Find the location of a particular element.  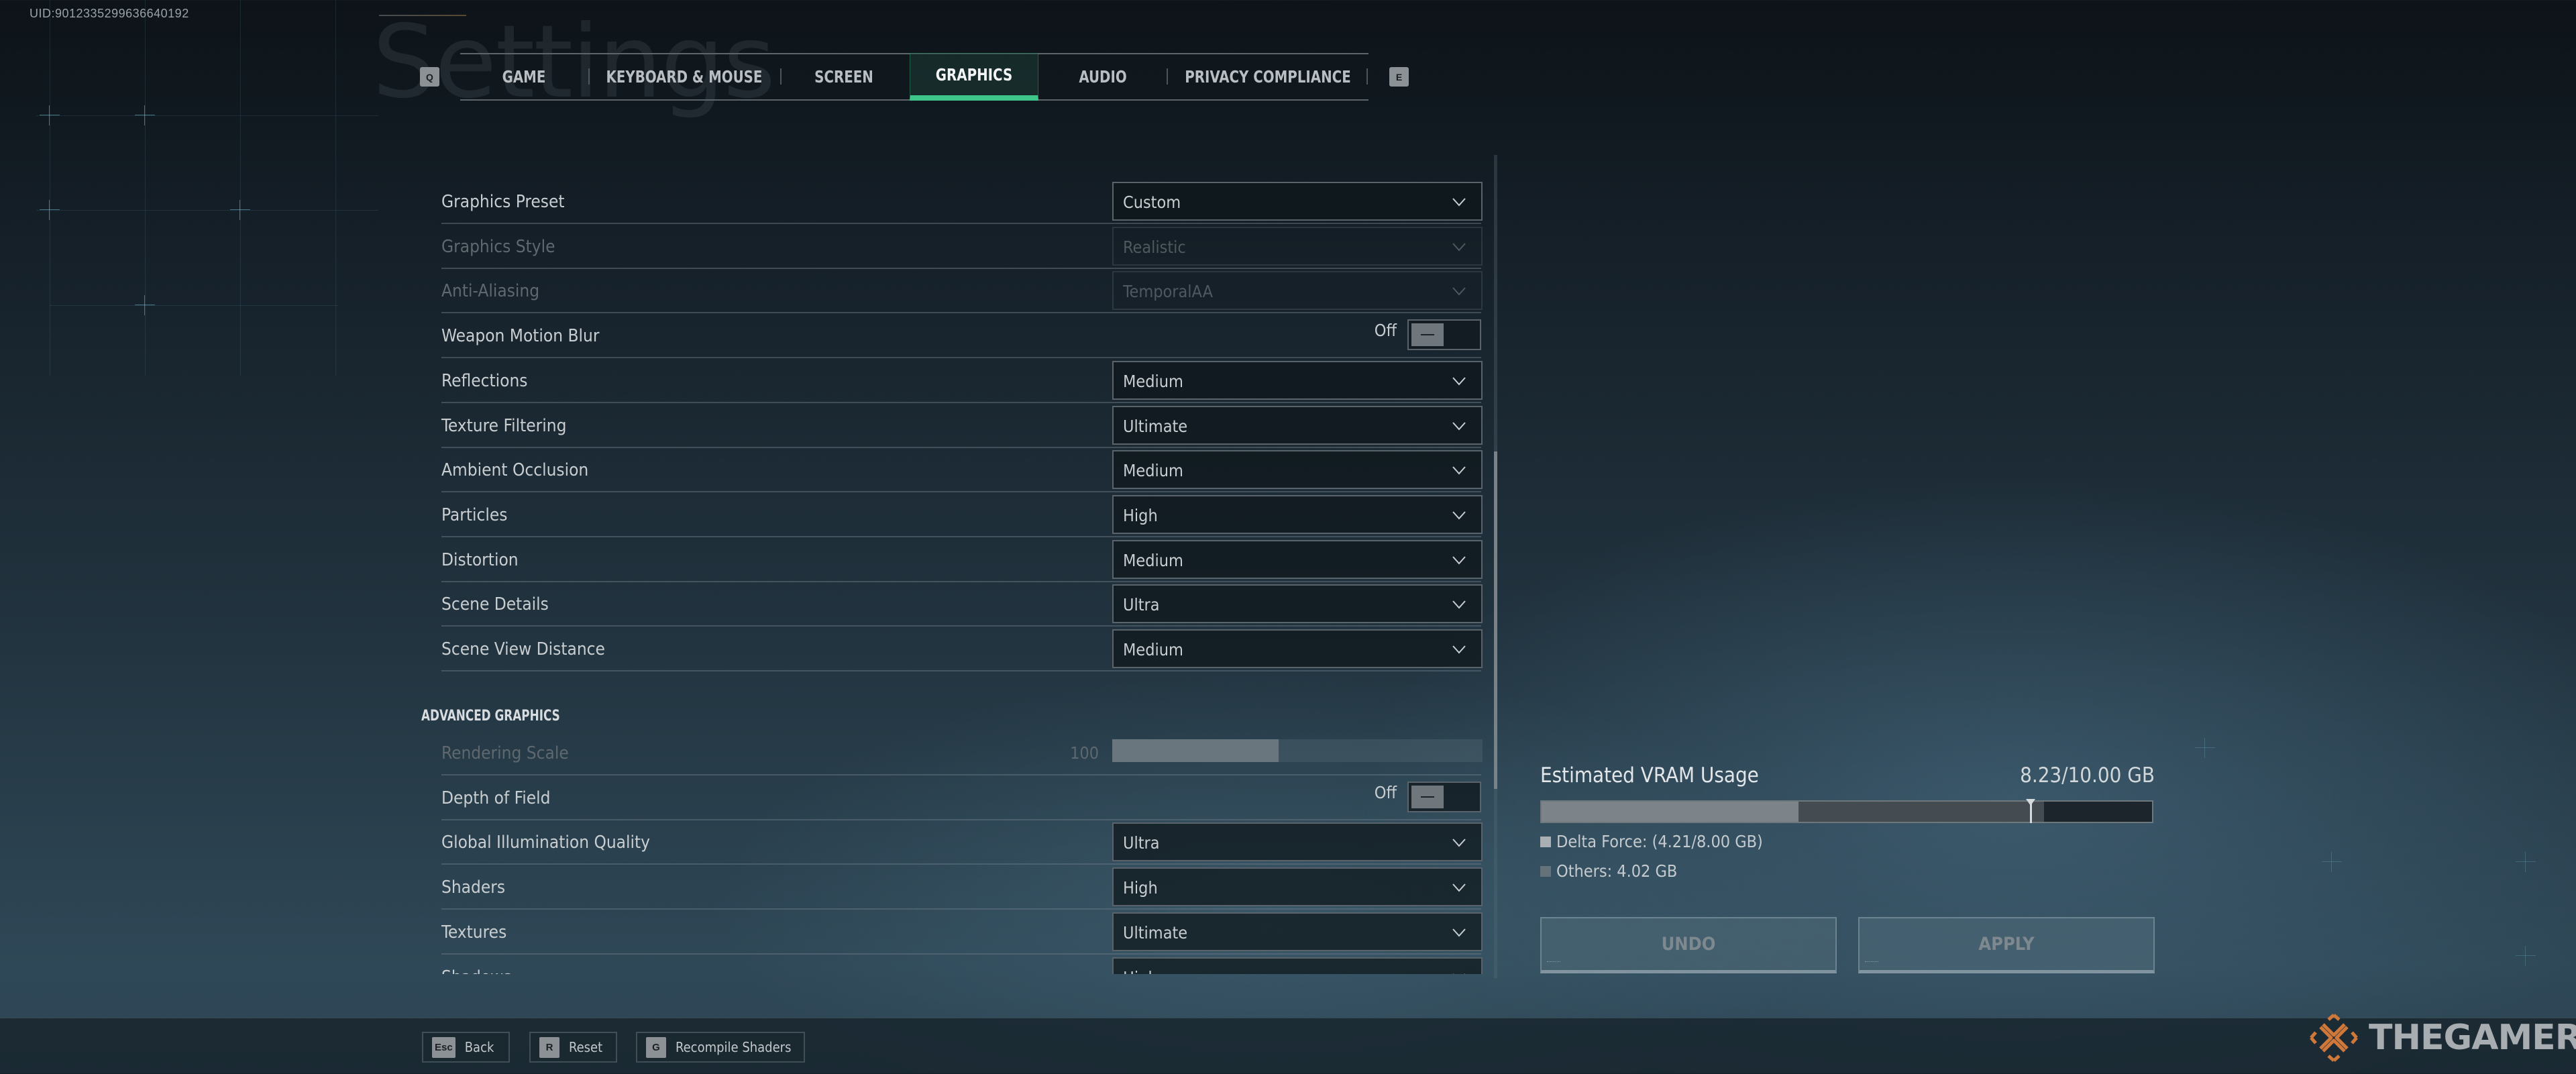

setting-row-global-illumination-quality: Global Illumination Quality Ultra is located at coordinates (962, 842).